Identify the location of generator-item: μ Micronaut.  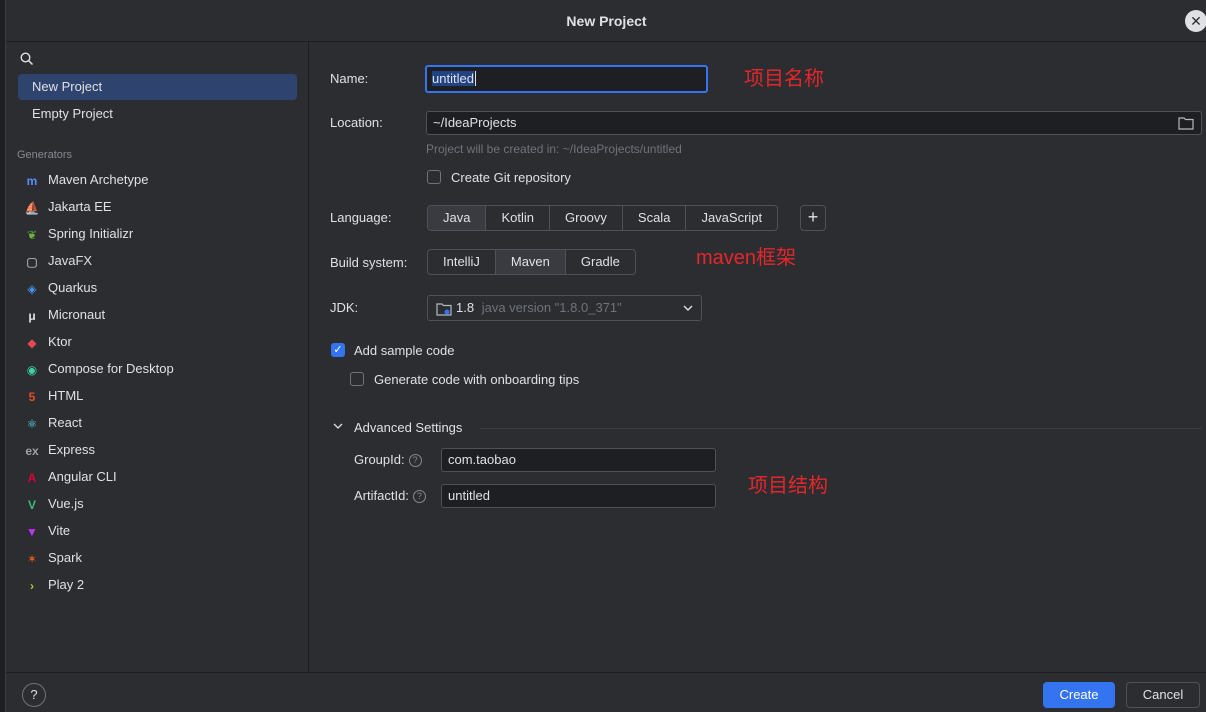
(64, 315).